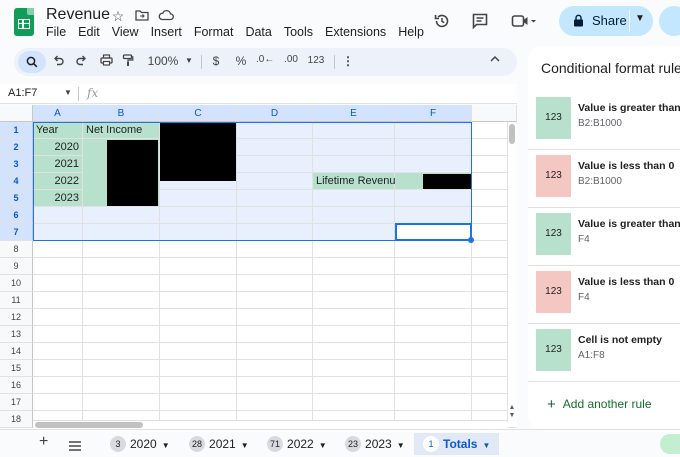 Image resolution: width=680 pixels, height=457 pixels. I want to click on sheet-tab-2021: 28 2021 ▼, so click(219, 444).